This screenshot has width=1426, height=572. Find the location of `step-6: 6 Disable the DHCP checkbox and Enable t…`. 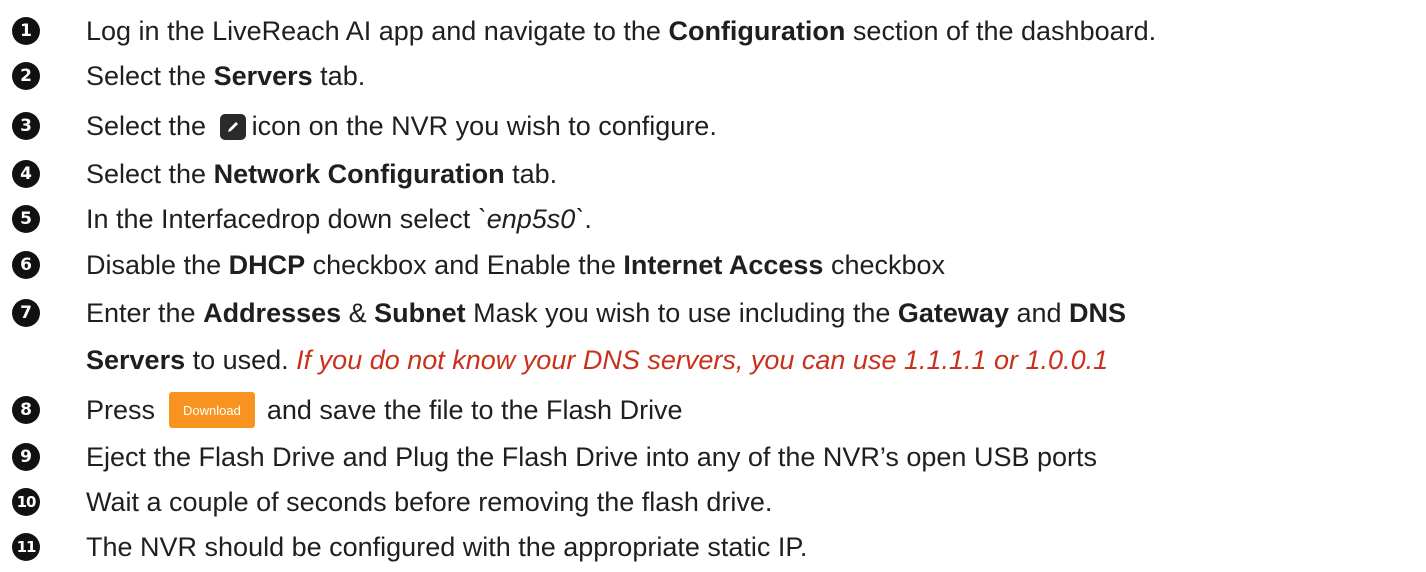

step-6: 6 Disable the DHCP checkbox and Enable t… is located at coordinates (713, 265).